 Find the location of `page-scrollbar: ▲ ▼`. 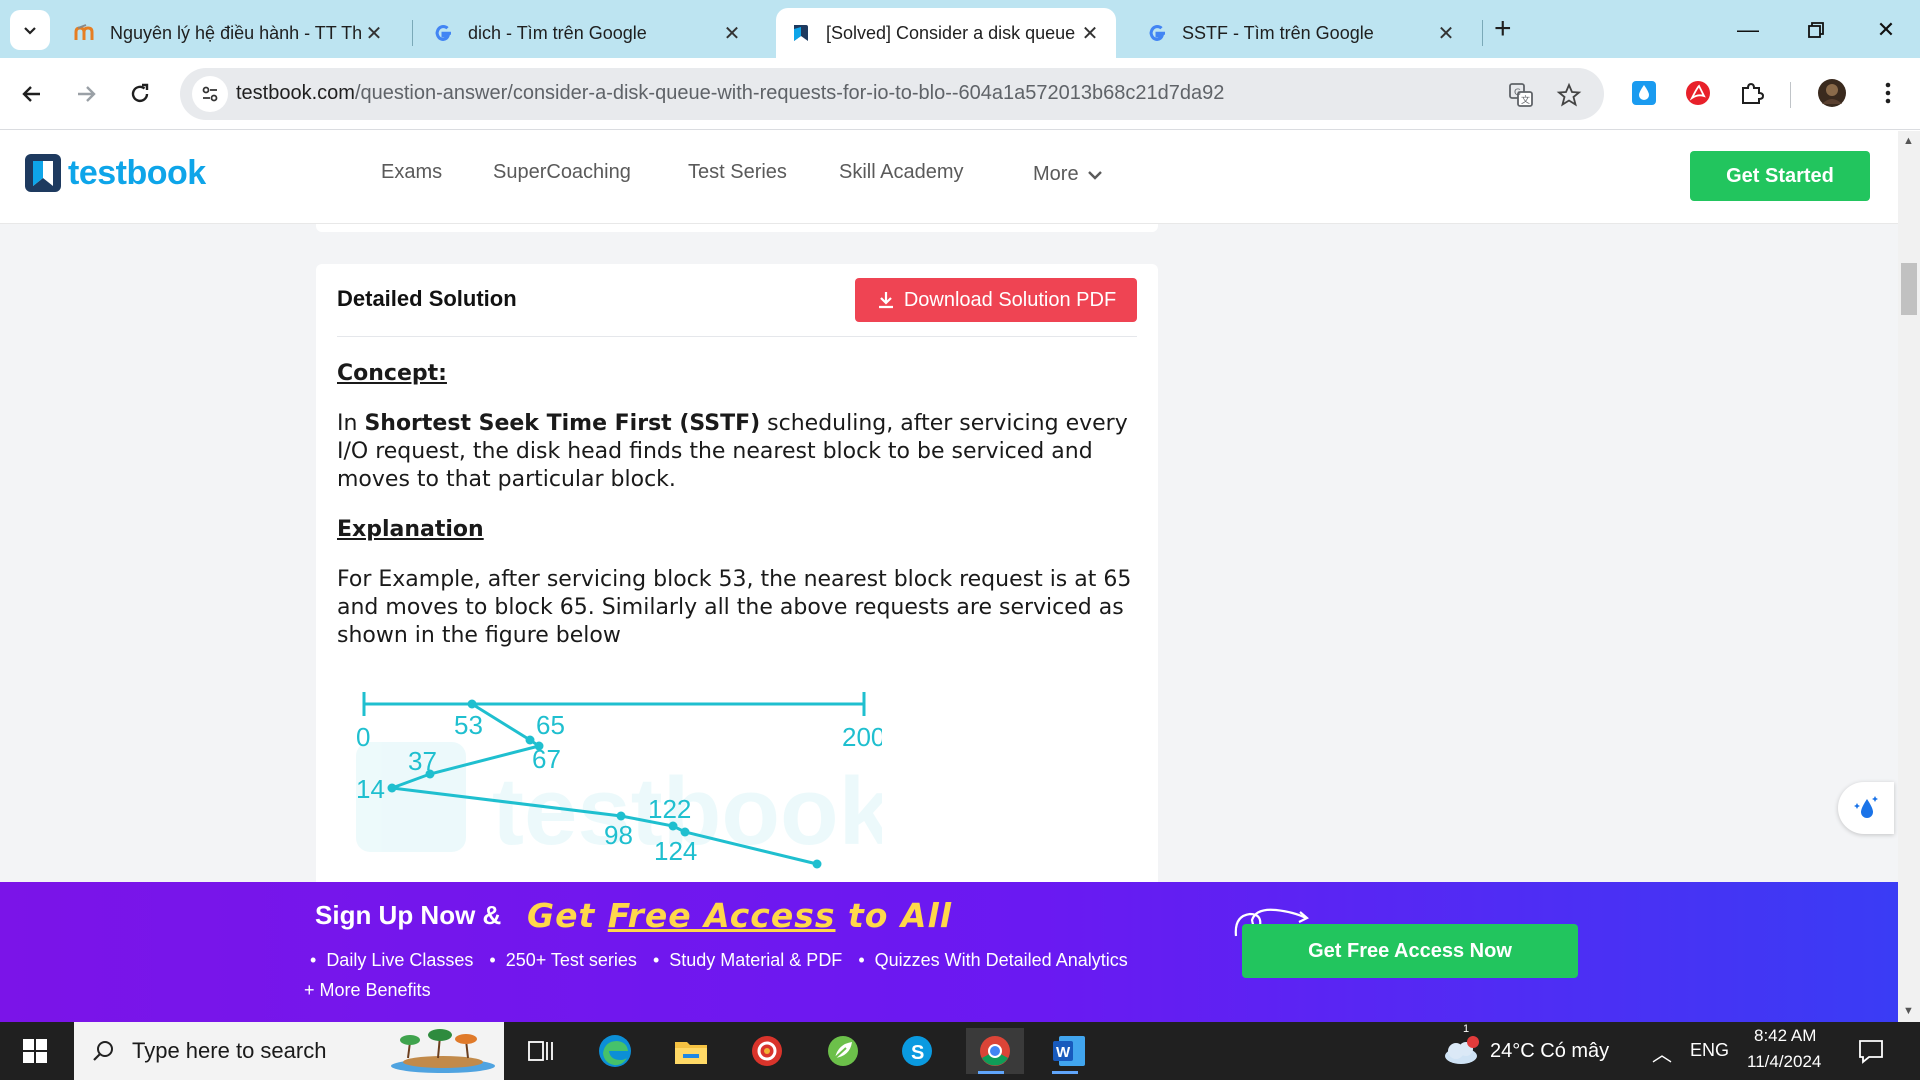

page-scrollbar: ▲ ▼ is located at coordinates (1909, 577).